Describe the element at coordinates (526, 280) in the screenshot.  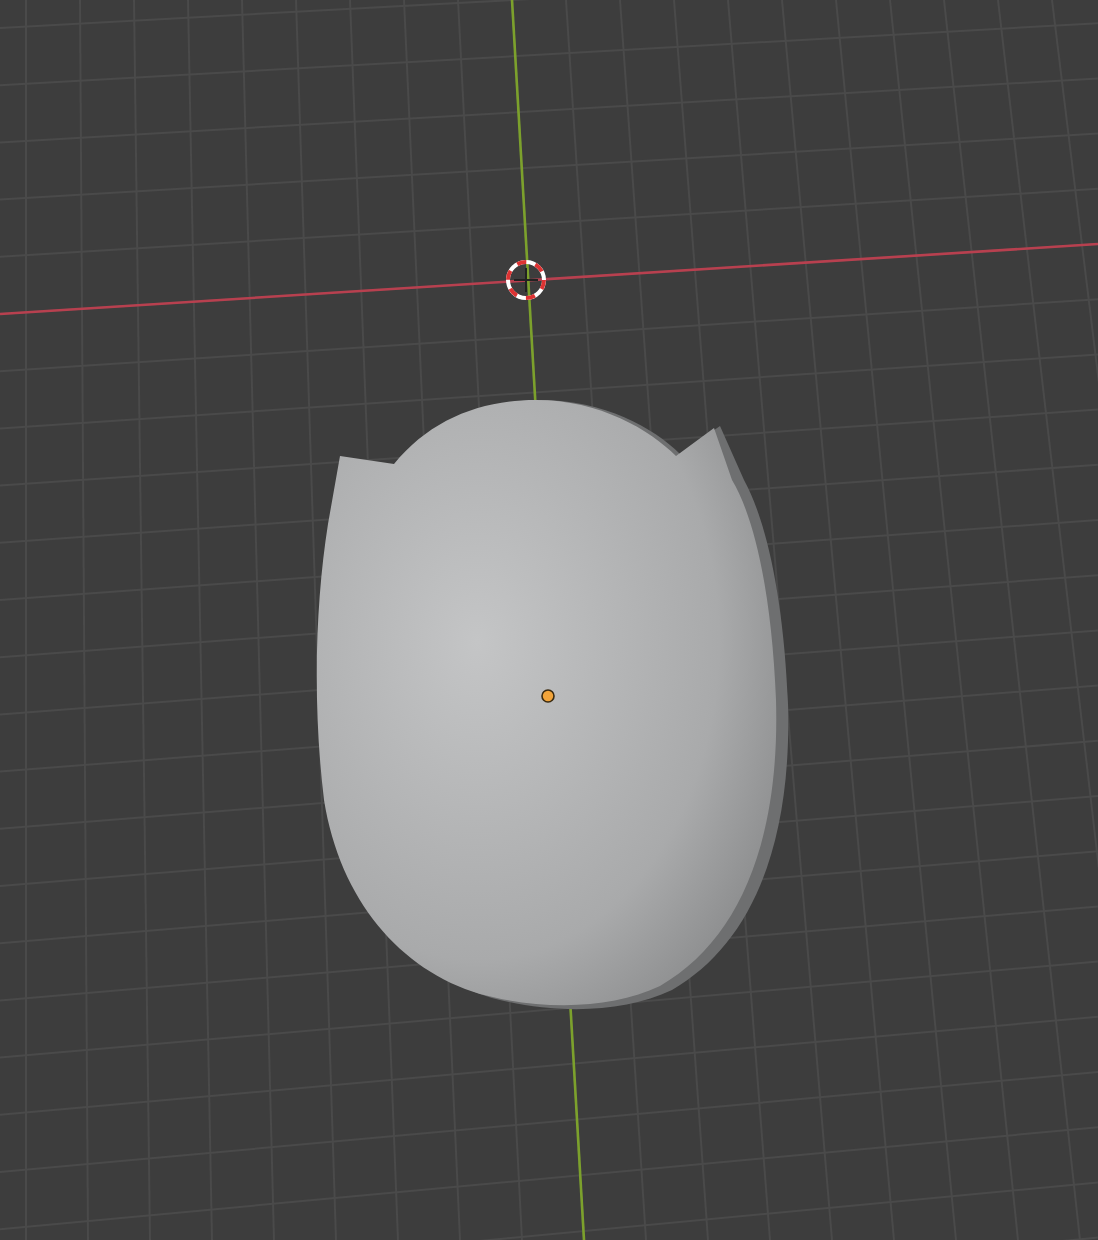
I see `3d-cursor-icon` at that location.